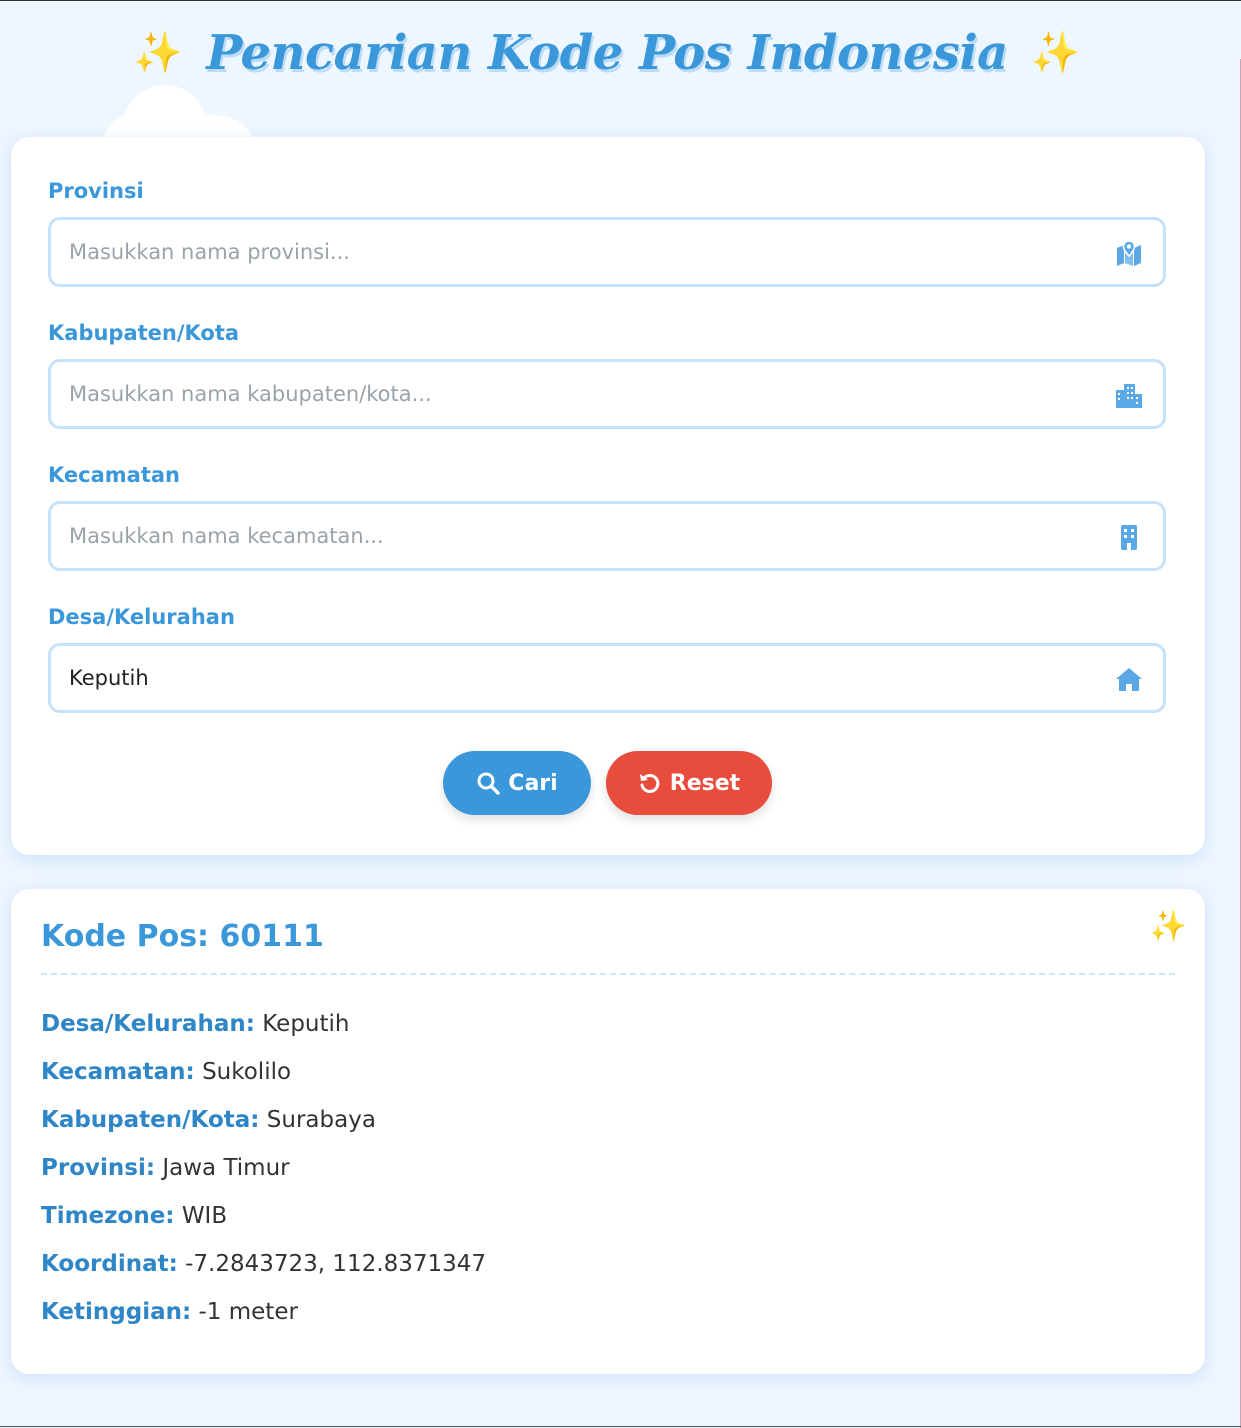 This screenshot has width=1241, height=1428. What do you see at coordinates (178, 128) in the screenshot?
I see `cloud-decoration` at bounding box center [178, 128].